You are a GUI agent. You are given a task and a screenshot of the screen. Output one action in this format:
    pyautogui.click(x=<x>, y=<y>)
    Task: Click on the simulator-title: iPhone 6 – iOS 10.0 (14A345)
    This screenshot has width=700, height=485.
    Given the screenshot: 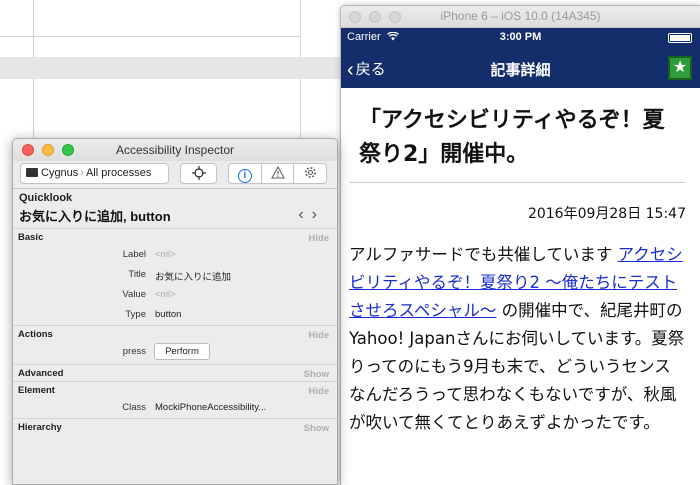 What is the action you would take?
    pyautogui.click(x=520, y=16)
    